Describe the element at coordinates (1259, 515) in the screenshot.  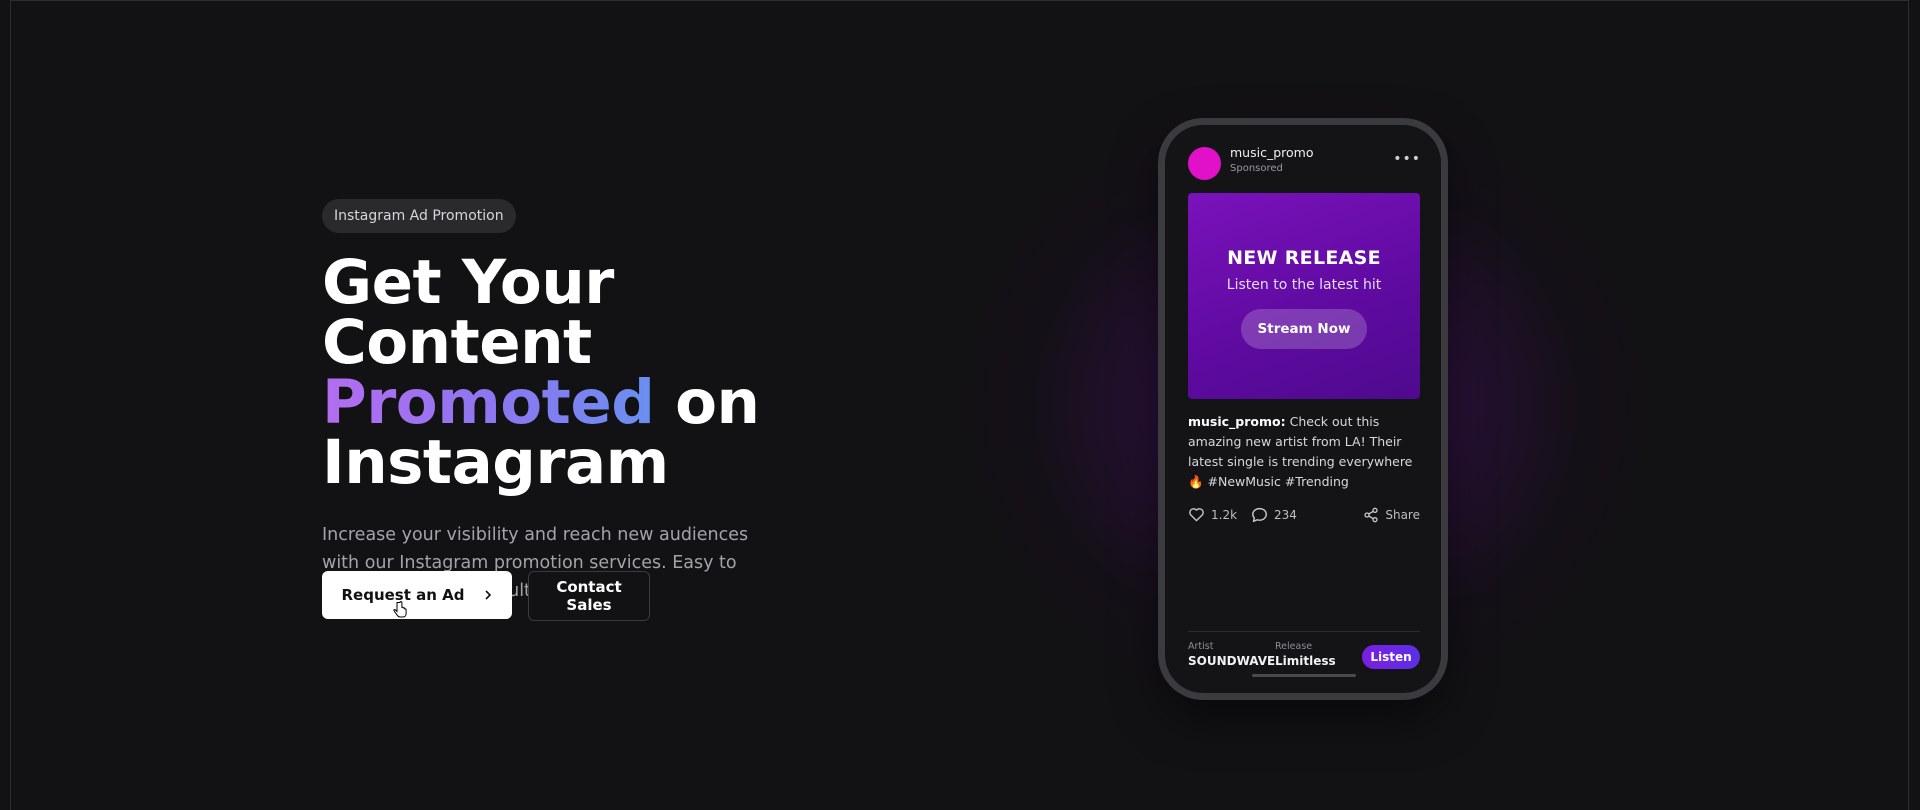
I see `comment-icon` at that location.